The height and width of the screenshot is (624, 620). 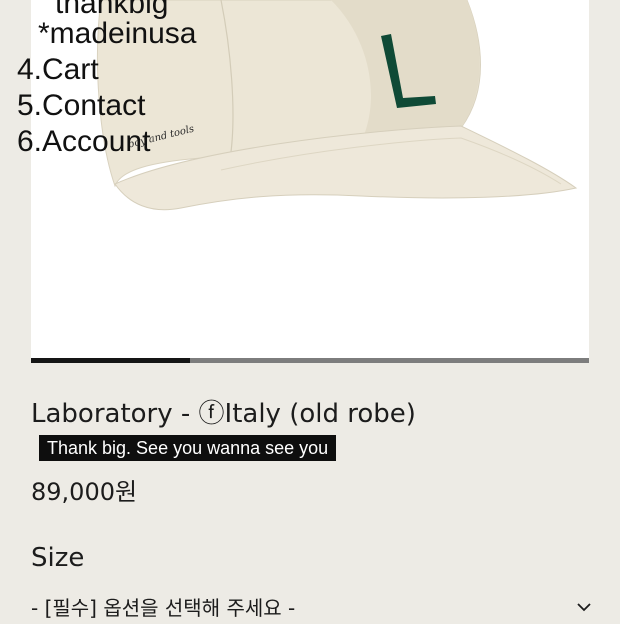 What do you see at coordinates (223, 414) in the screenshot?
I see `product-title: Laboratory - ⓕItaly (old robe)` at bounding box center [223, 414].